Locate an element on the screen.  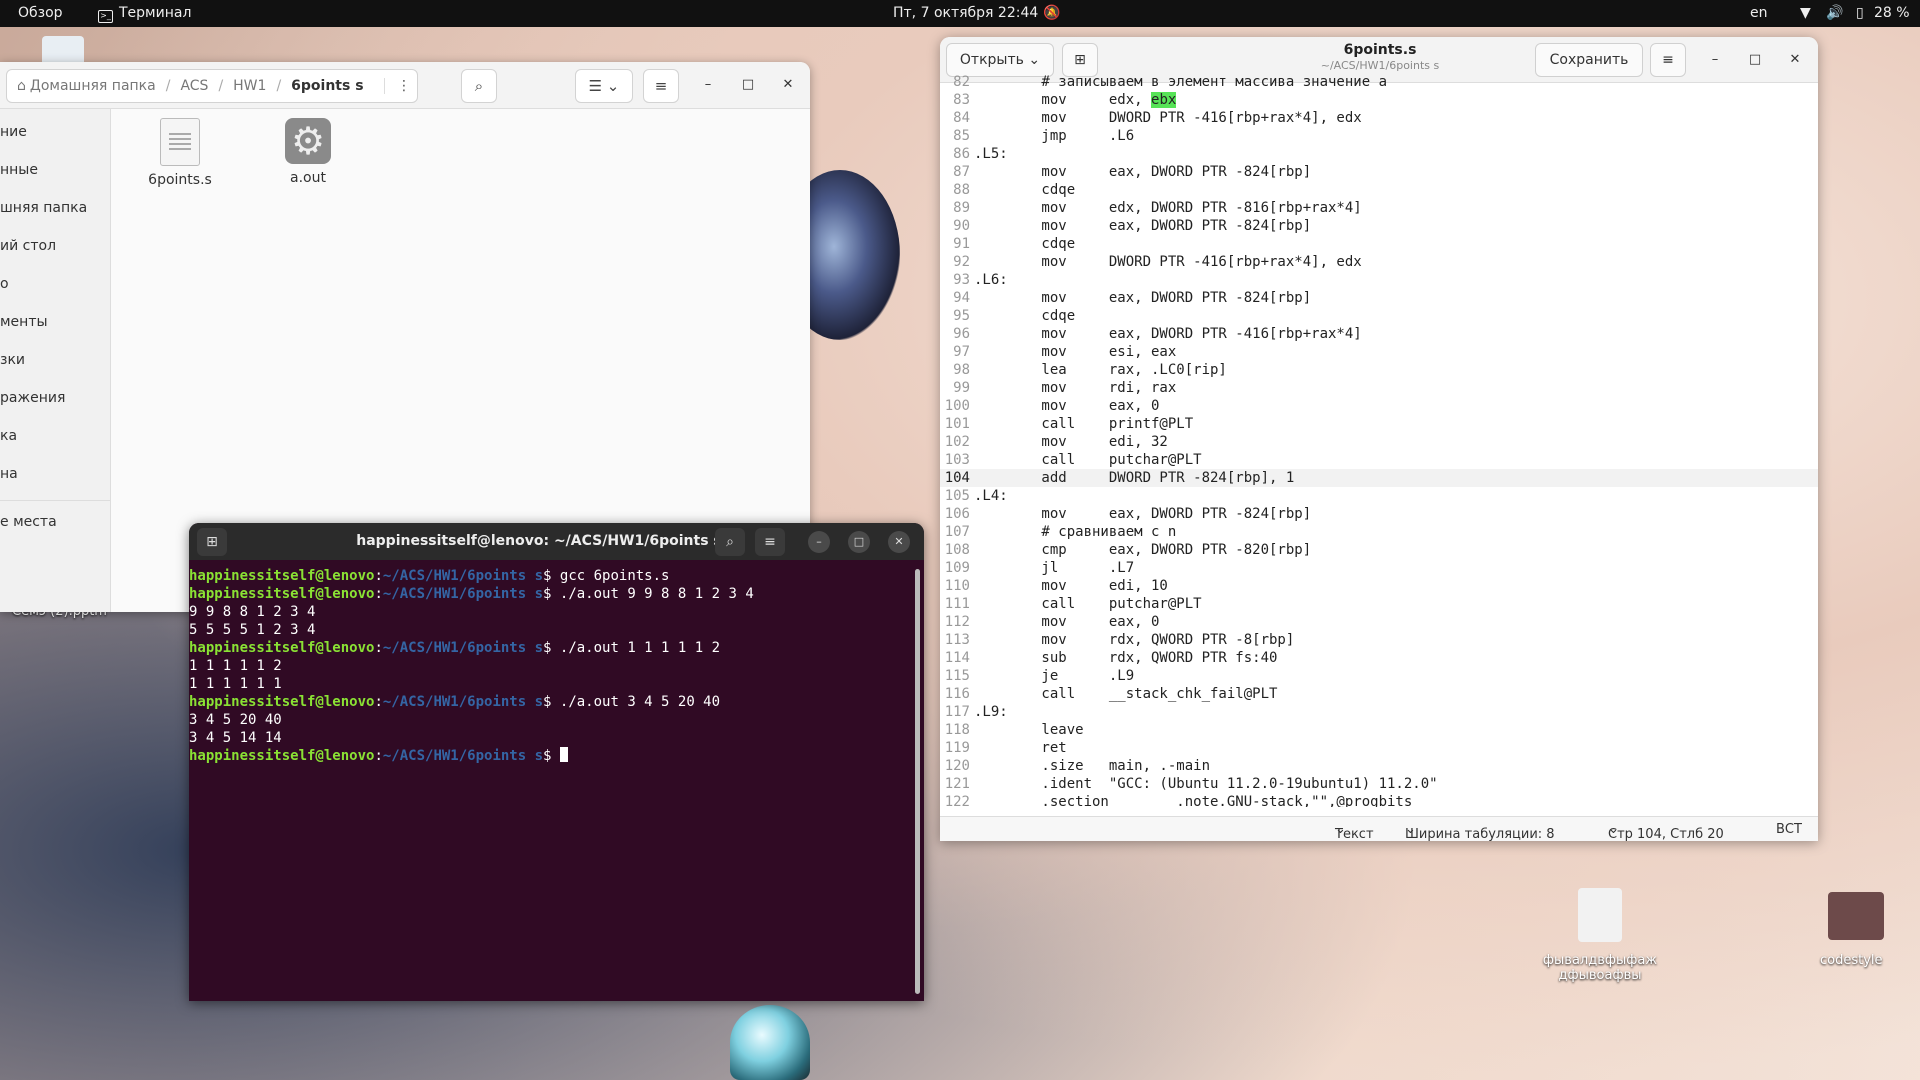
code-line: 93 .L6: is located at coordinates (1379, 280).